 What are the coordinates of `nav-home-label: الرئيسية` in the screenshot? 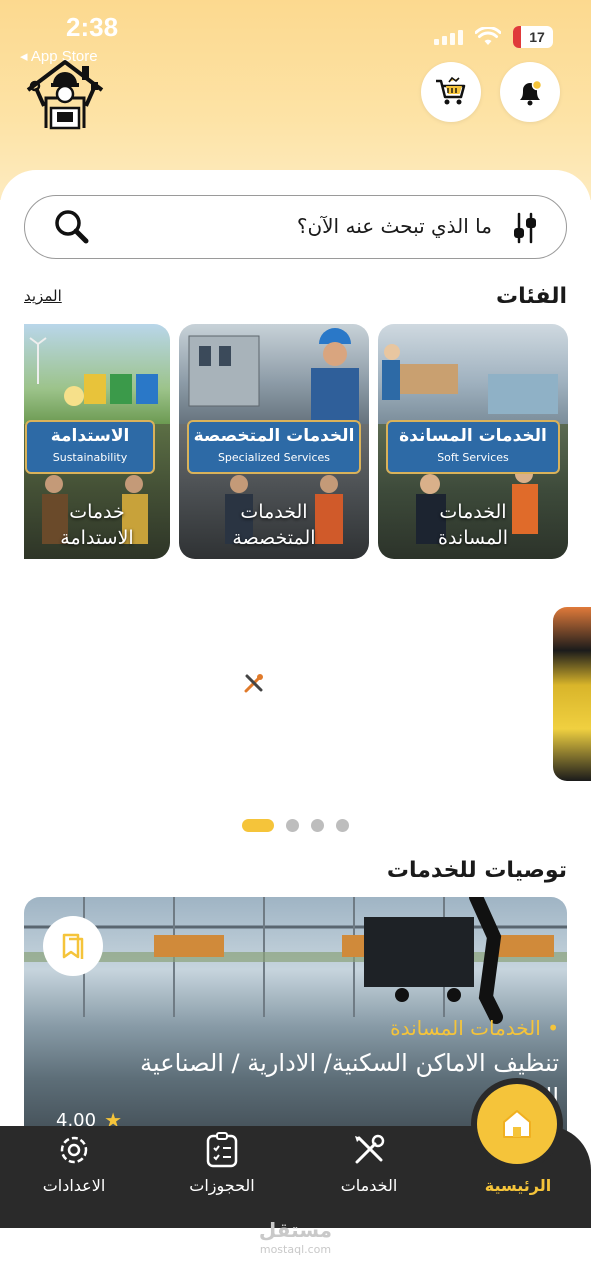 It's located at (518, 1185).